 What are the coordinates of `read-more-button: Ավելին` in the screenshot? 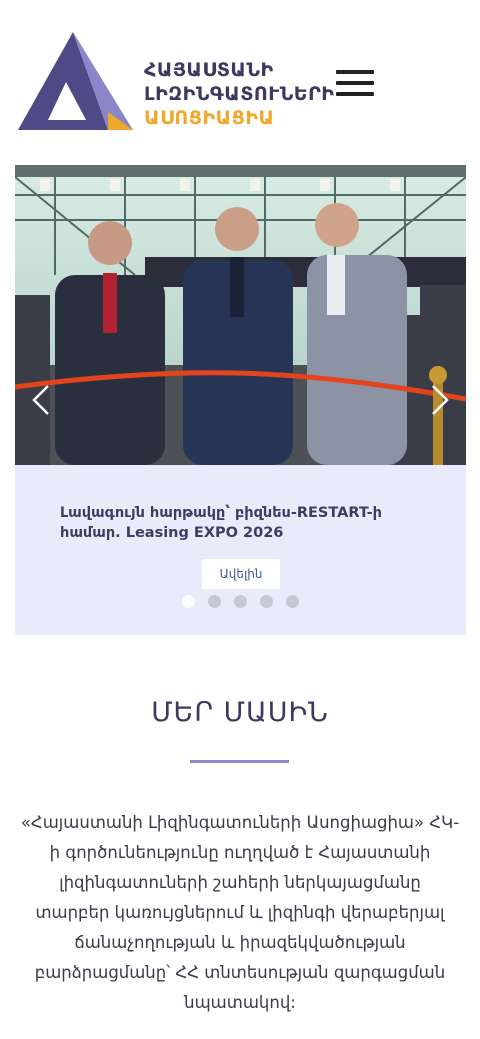 It's located at (241, 574).